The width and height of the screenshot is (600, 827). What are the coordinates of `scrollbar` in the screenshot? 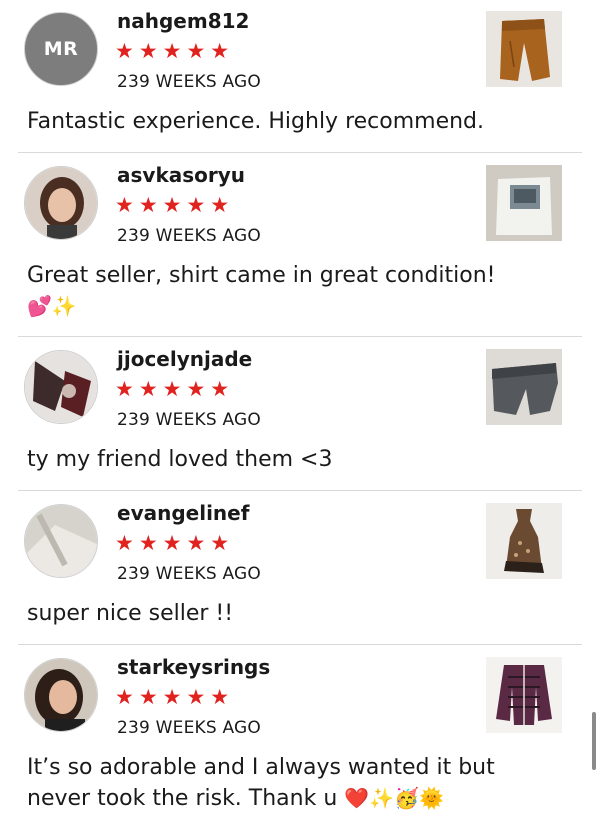 It's located at (594, 741).